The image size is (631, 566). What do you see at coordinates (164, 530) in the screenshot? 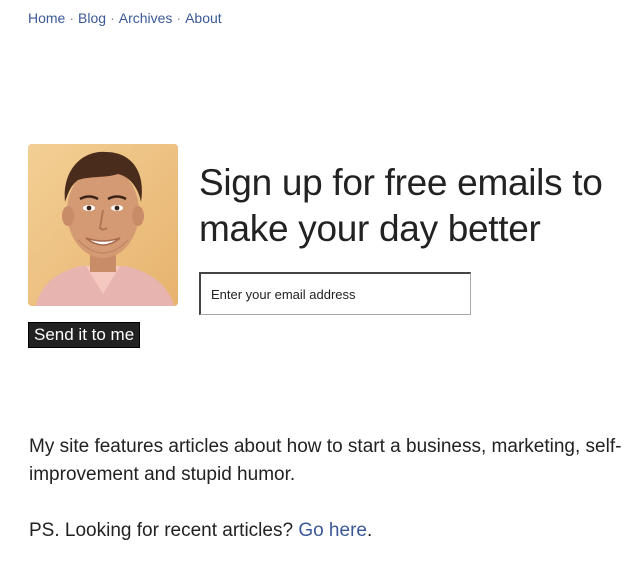
I see `ps-text: PS. Looking for recent articles?` at bounding box center [164, 530].